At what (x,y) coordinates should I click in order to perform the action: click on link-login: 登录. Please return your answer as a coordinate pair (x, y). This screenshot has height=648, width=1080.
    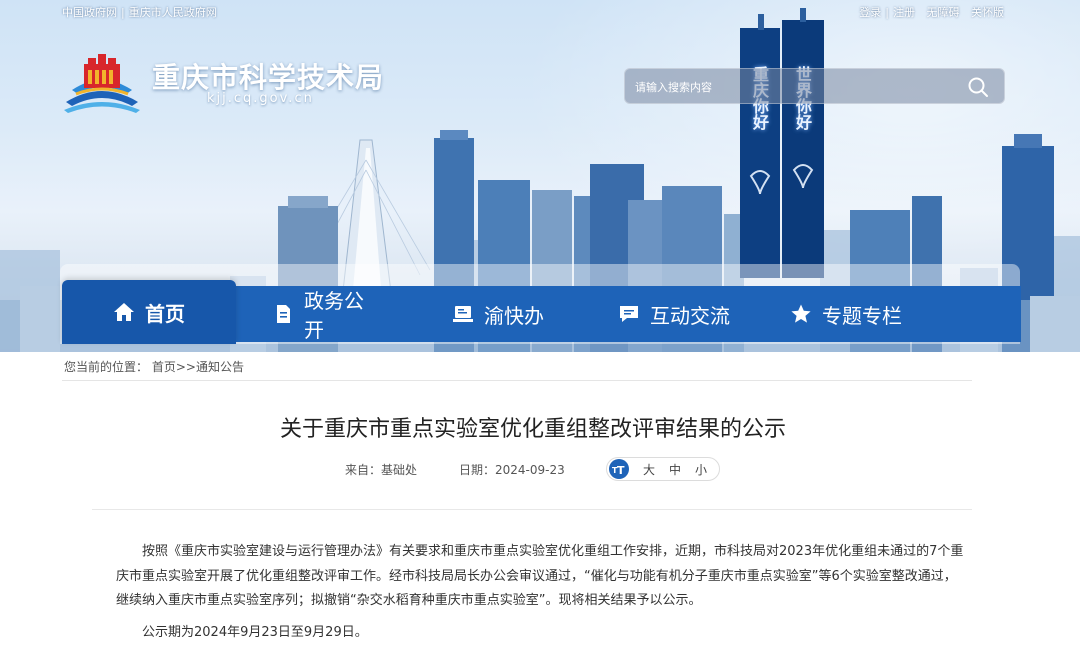
    Looking at the image, I should click on (870, 12).